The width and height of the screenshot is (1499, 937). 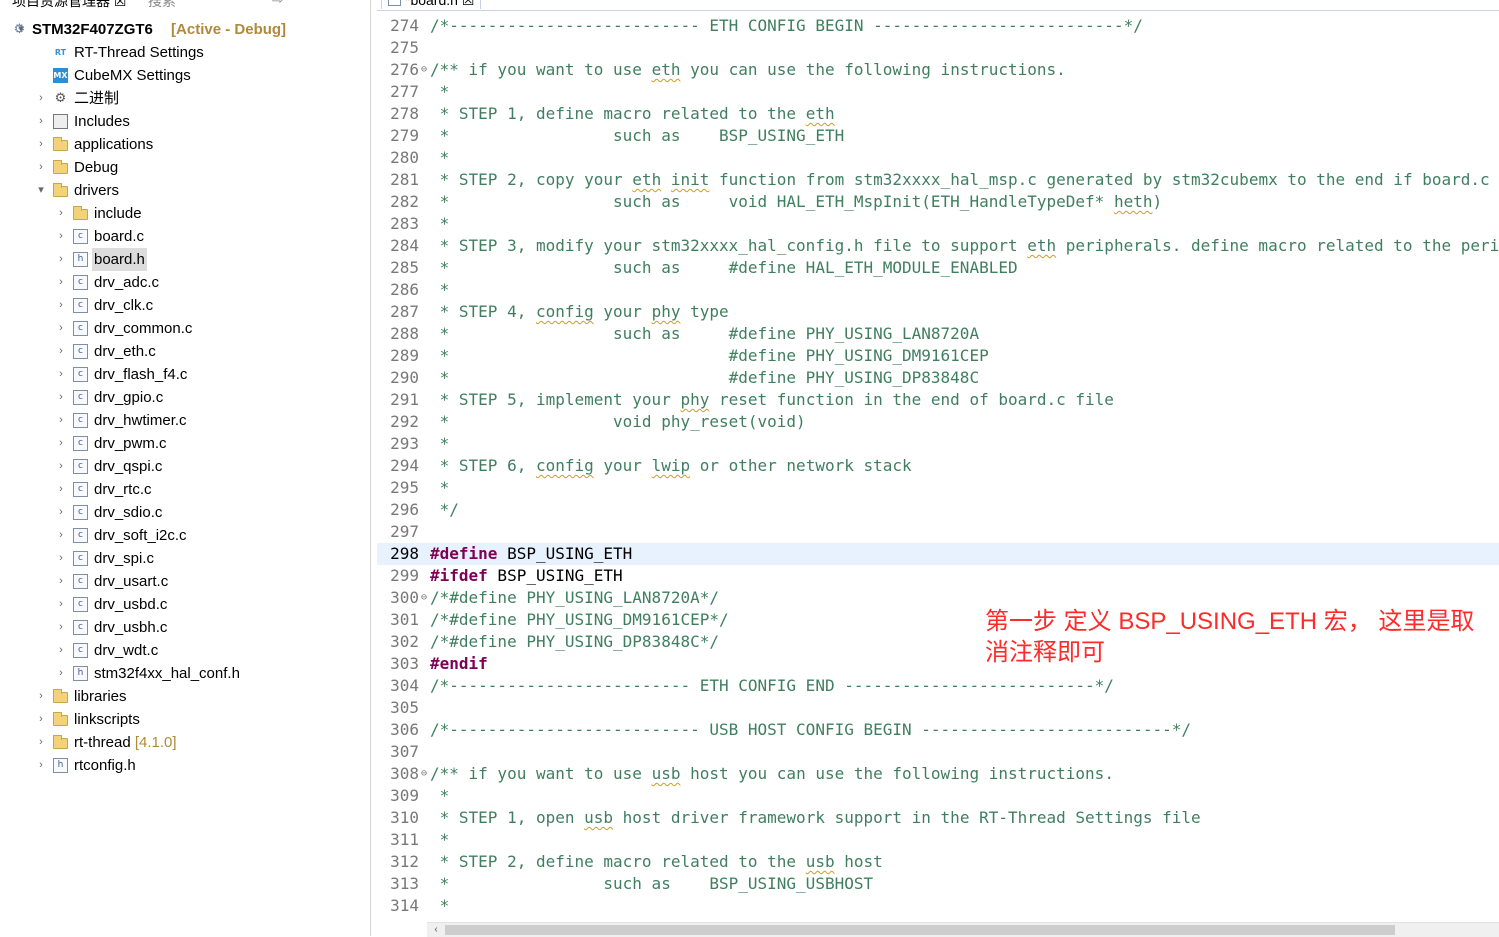 What do you see at coordinates (185, 397) in the screenshot?
I see `tree-item-drv-gpio-c: › c drv_gpio.c` at bounding box center [185, 397].